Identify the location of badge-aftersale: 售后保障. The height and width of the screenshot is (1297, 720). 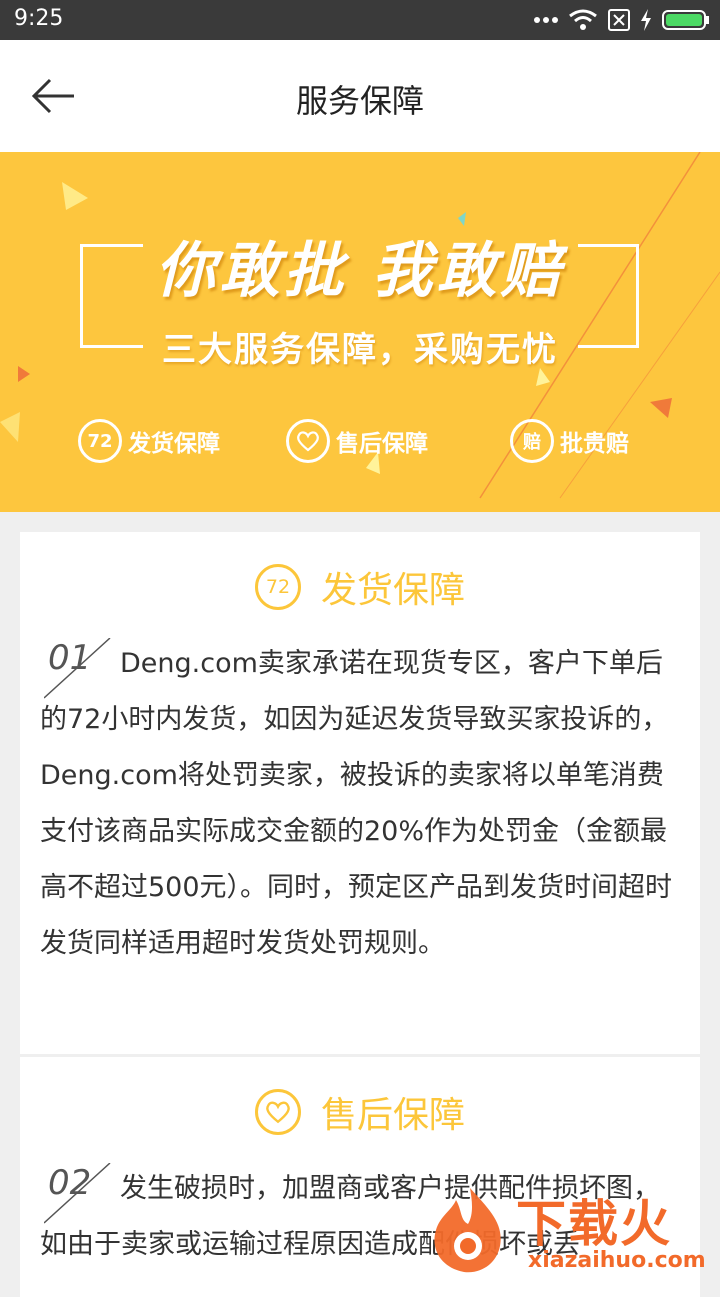
(357, 441).